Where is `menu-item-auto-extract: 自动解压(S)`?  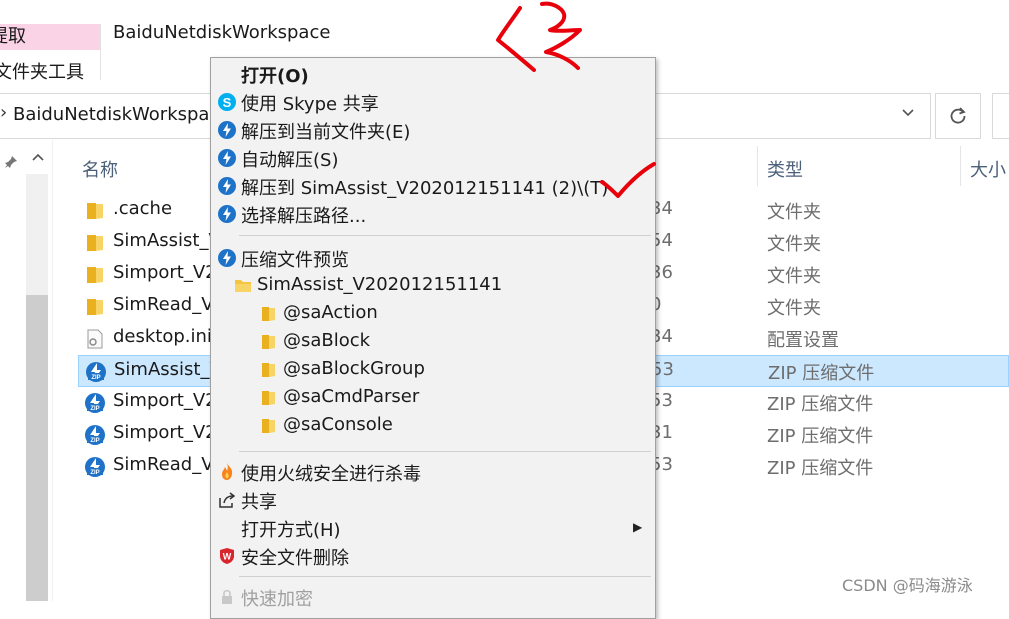 menu-item-auto-extract: 自动解压(S) is located at coordinates (433, 159).